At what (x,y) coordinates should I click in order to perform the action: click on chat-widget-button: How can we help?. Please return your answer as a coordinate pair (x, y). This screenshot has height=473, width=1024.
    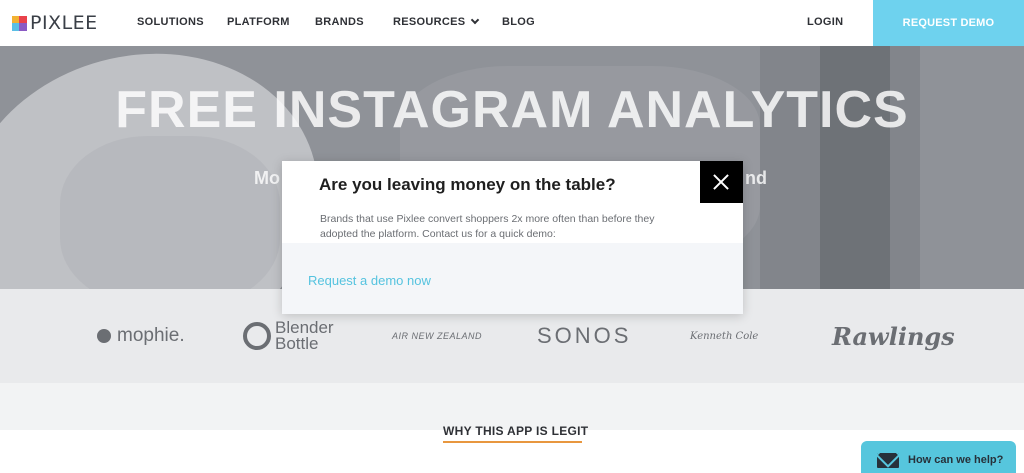
    Looking at the image, I should click on (938, 457).